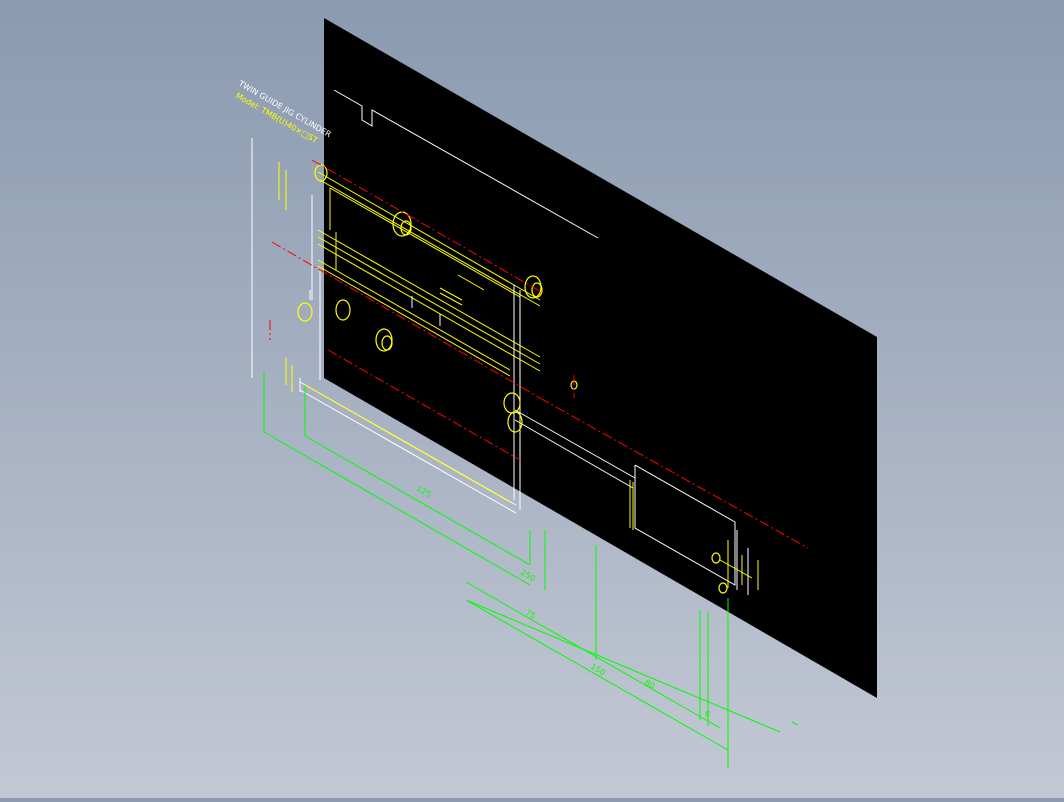 This screenshot has width=1064, height=802. Describe the element at coordinates (424, 491) in the screenshot. I see `dim-125: 125` at that location.